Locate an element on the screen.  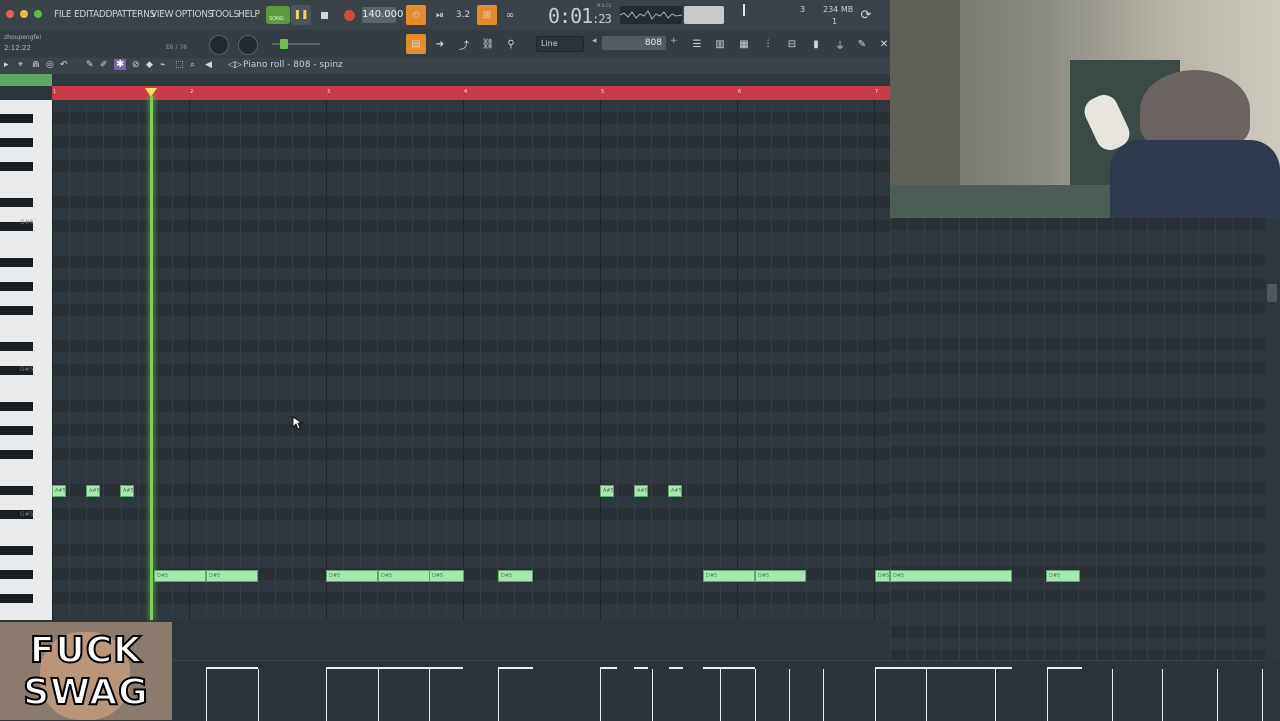
maximize-window-icon is located at coordinates (38, 14).